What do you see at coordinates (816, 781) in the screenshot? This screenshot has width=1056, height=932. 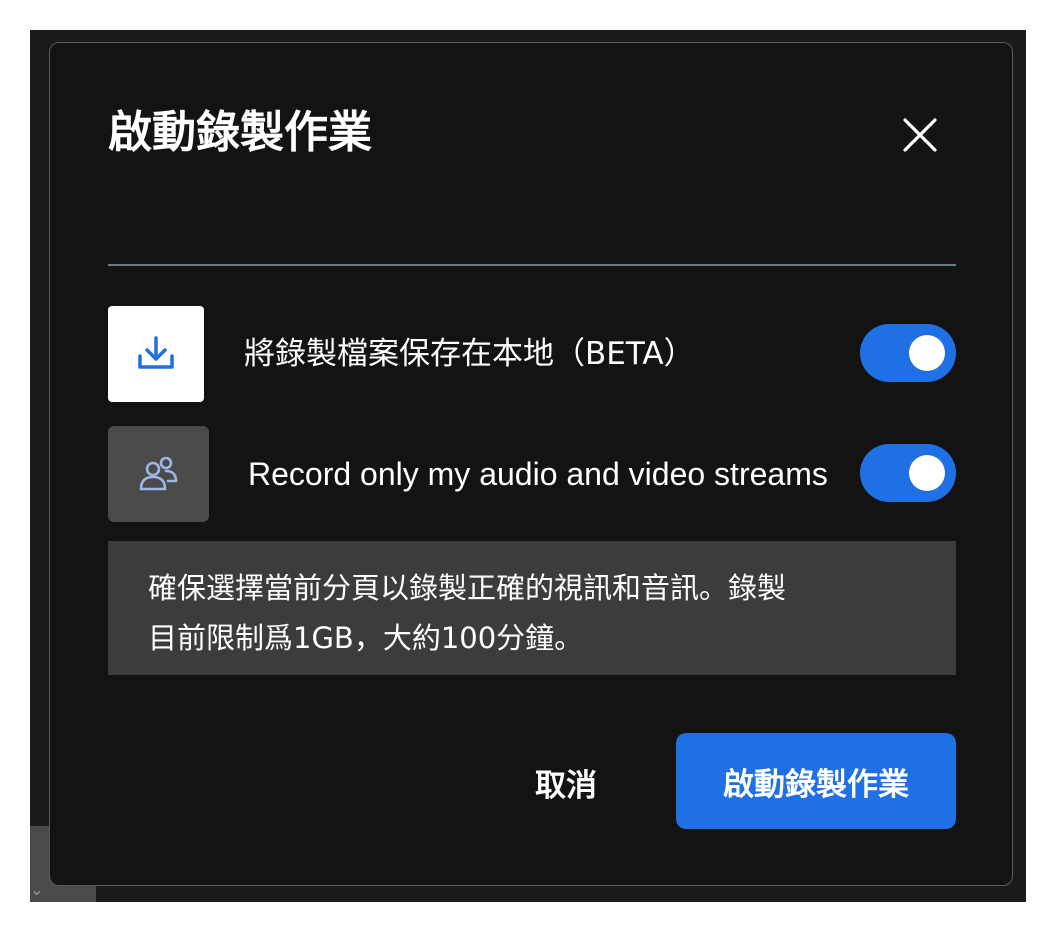 I see `start-recording-button: 啟動錄製作業` at bounding box center [816, 781].